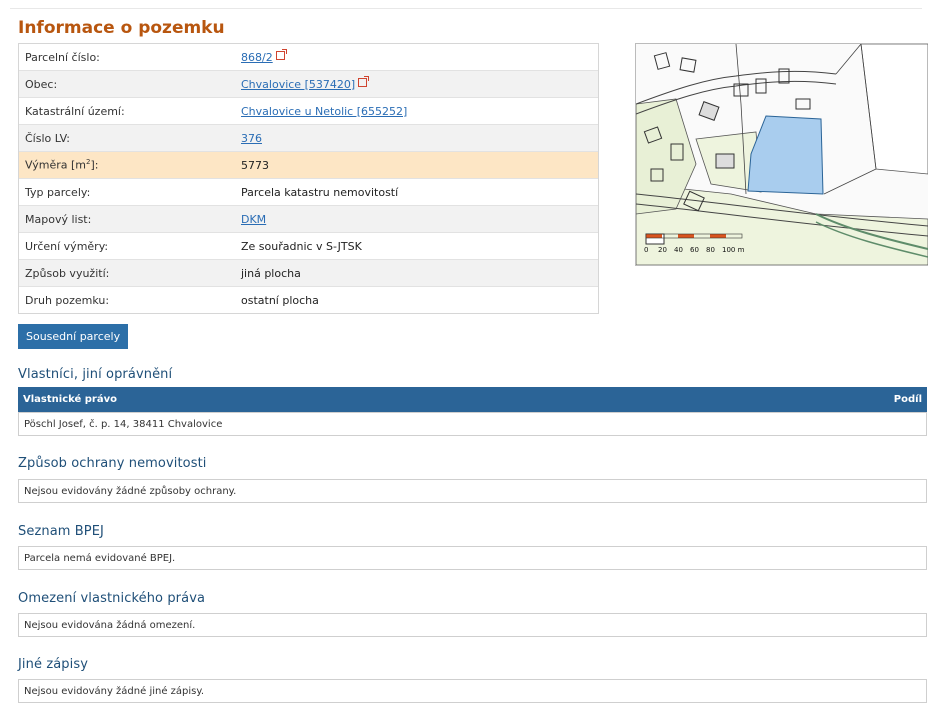 Image resolution: width=928 pixels, height=703 pixels. Describe the element at coordinates (121, 28) in the screenshot. I see `page-title: Informace o pozemku` at that location.